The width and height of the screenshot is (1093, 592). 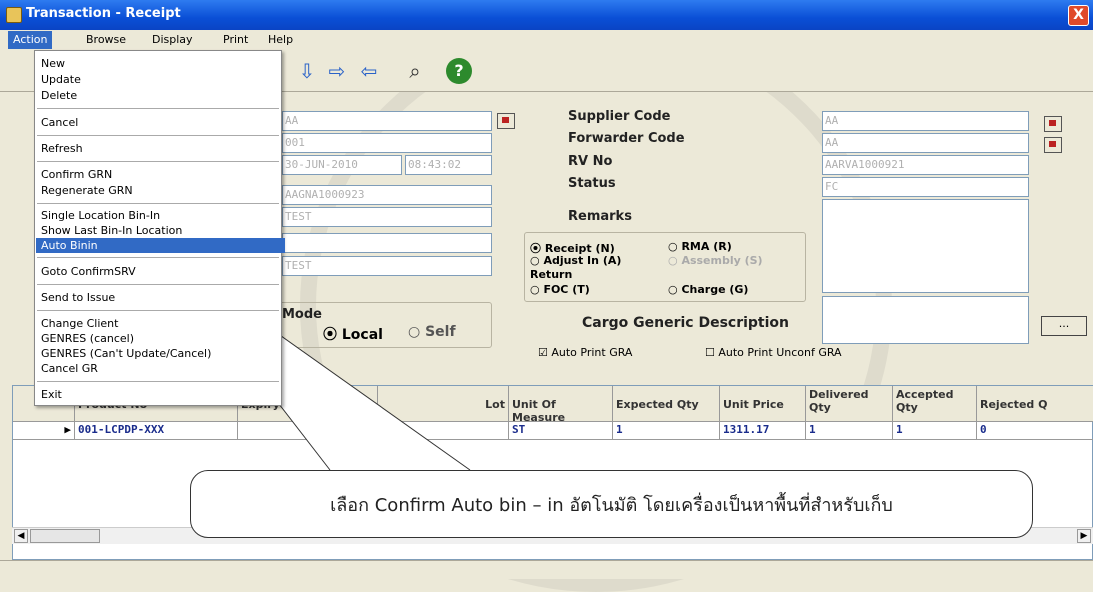 What do you see at coordinates (62, 148) in the screenshot?
I see `menu-item-refresh: Refresh` at bounding box center [62, 148].